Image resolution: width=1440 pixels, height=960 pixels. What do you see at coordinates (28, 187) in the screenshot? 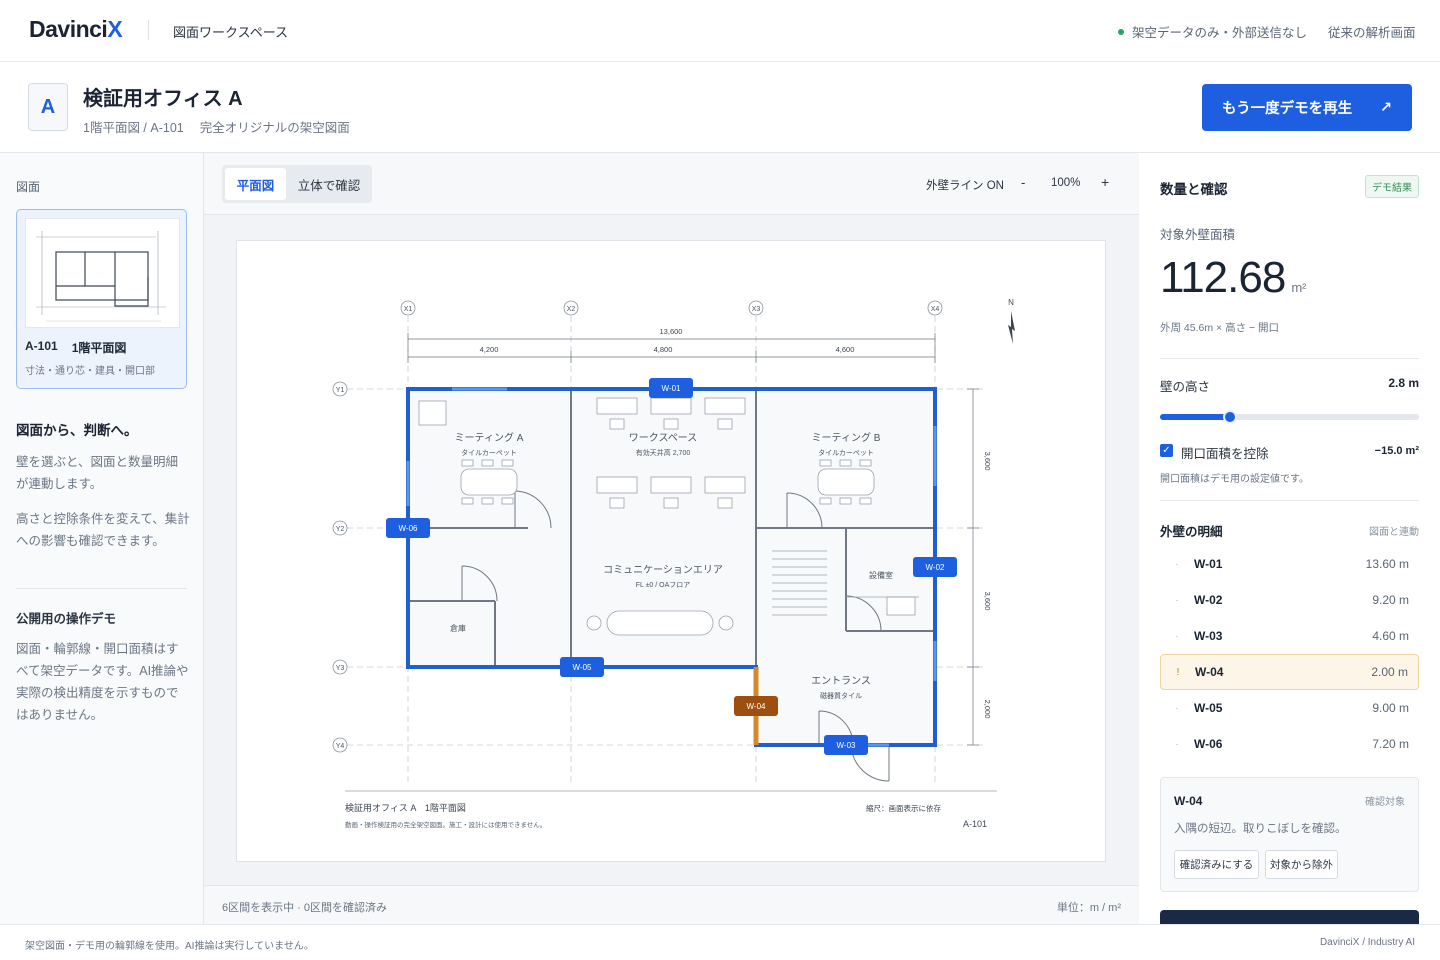
I see `section-label: 図面` at bounding box center [28, 187].